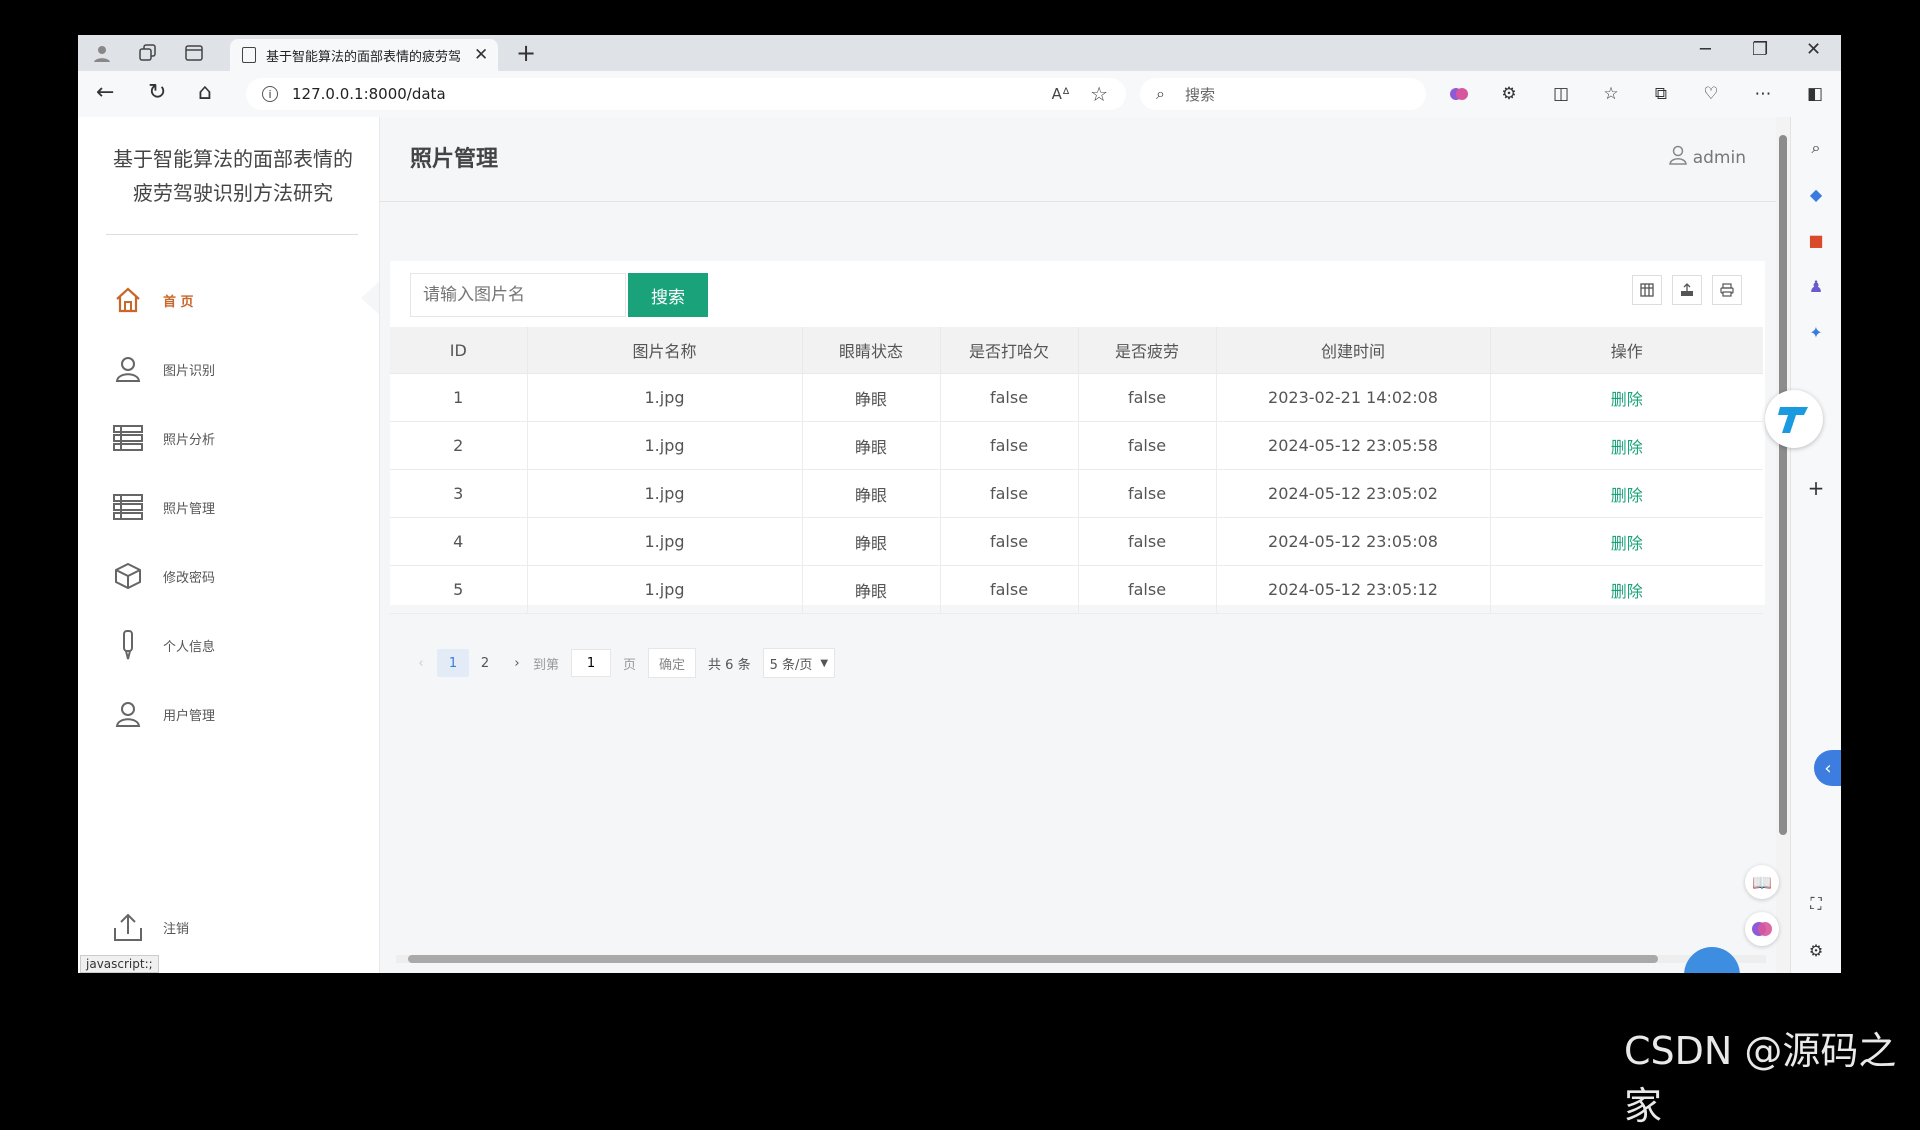  What do you see at coordinates (799, 663) in the screenshot?
I see `page-size-select: 5 条/页 ▼` at bounding box center [799, 663].